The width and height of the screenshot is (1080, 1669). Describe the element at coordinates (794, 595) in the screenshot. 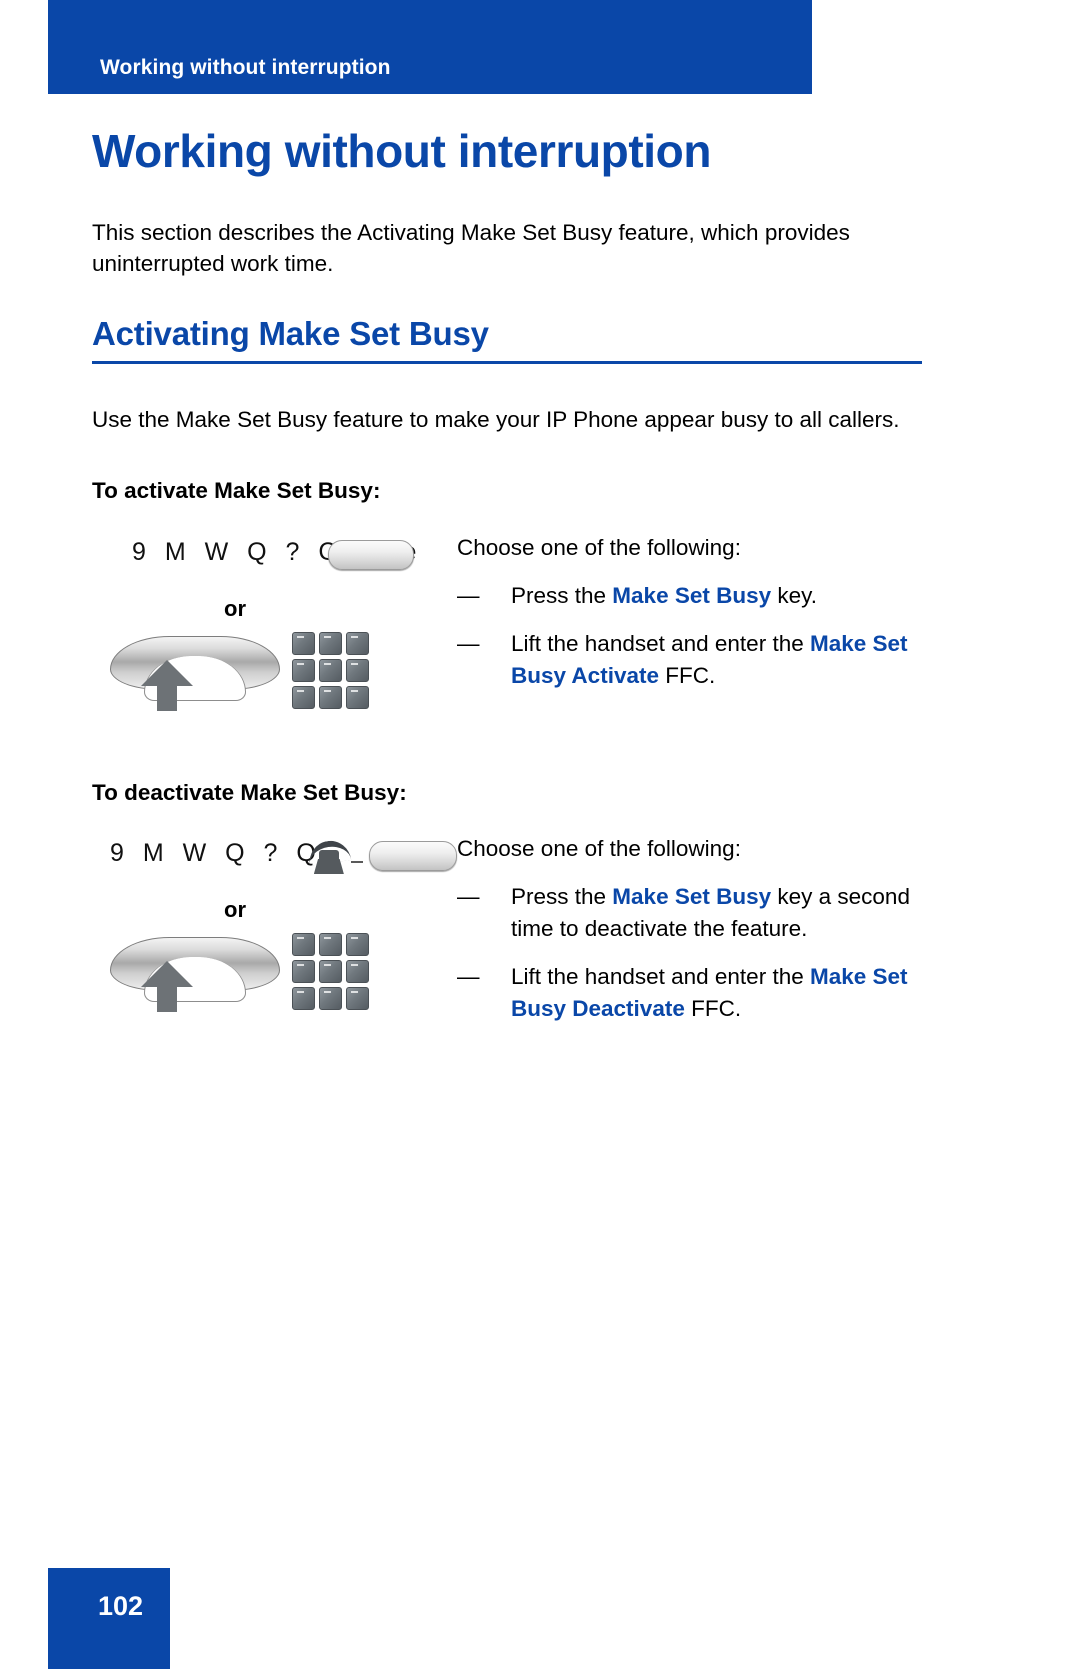

I see `plain-run: key.` at that location.